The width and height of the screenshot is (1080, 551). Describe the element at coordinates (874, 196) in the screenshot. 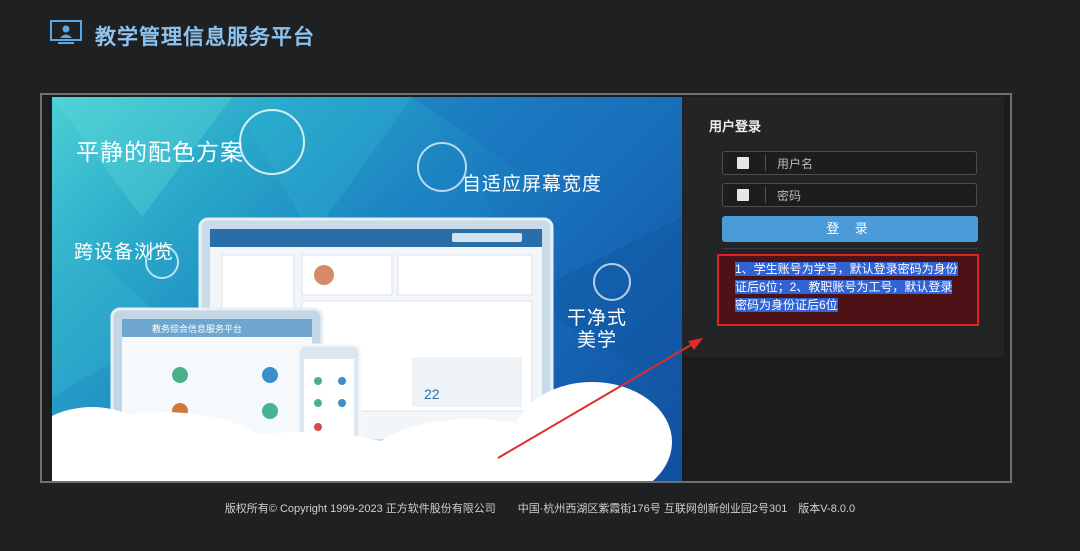

I see `password-input` at that location.